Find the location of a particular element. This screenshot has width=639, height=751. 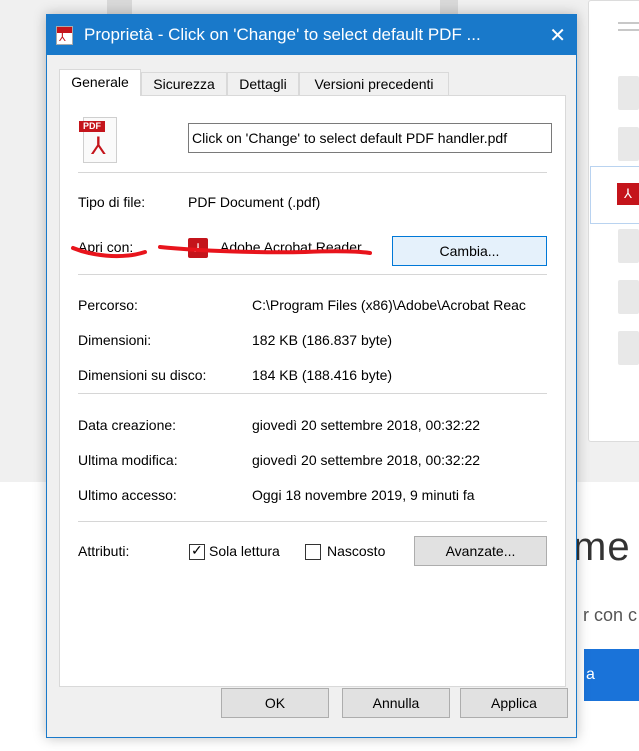

hidden-label: Nascosto is located at coordinates (356, 551).